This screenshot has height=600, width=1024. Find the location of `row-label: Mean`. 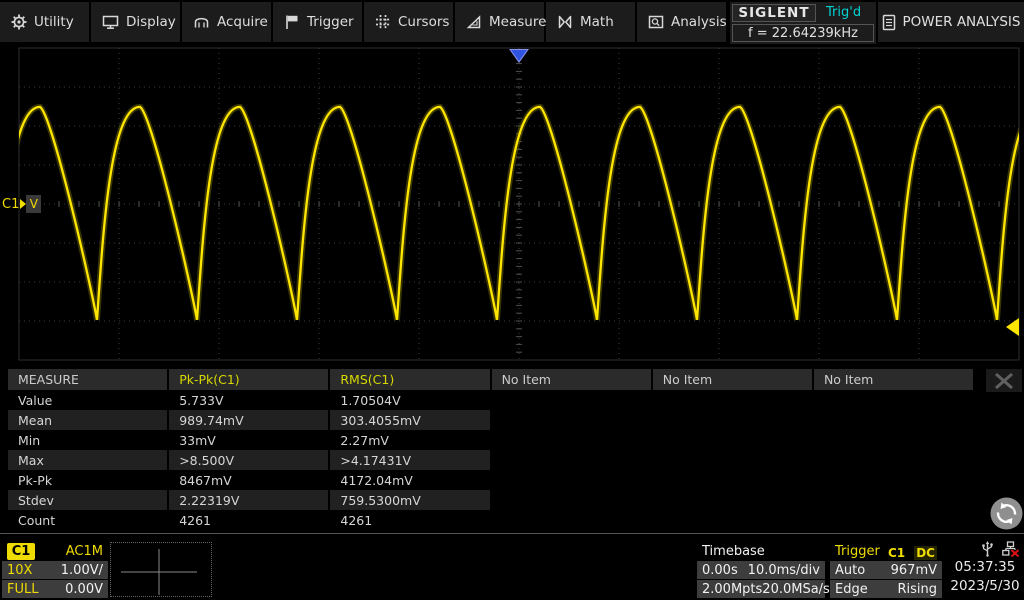

row-label: Mean is located at coordinates (88, 420).